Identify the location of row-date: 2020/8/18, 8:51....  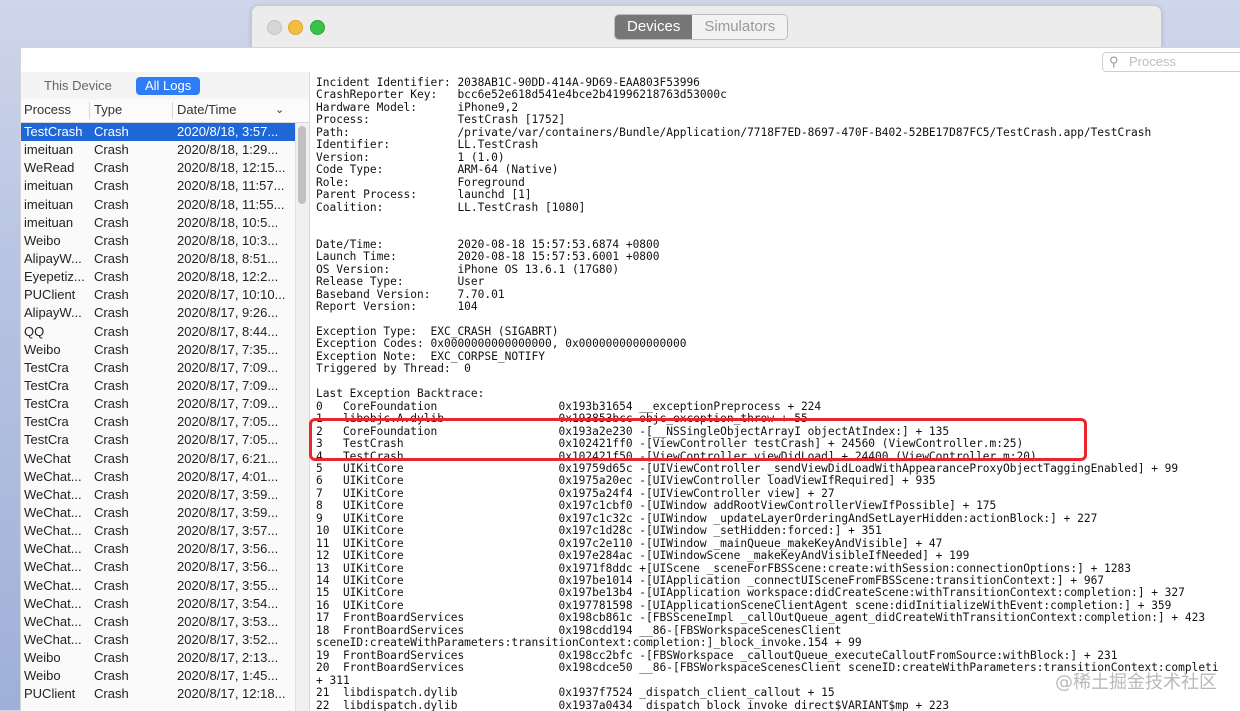
(233, 258).